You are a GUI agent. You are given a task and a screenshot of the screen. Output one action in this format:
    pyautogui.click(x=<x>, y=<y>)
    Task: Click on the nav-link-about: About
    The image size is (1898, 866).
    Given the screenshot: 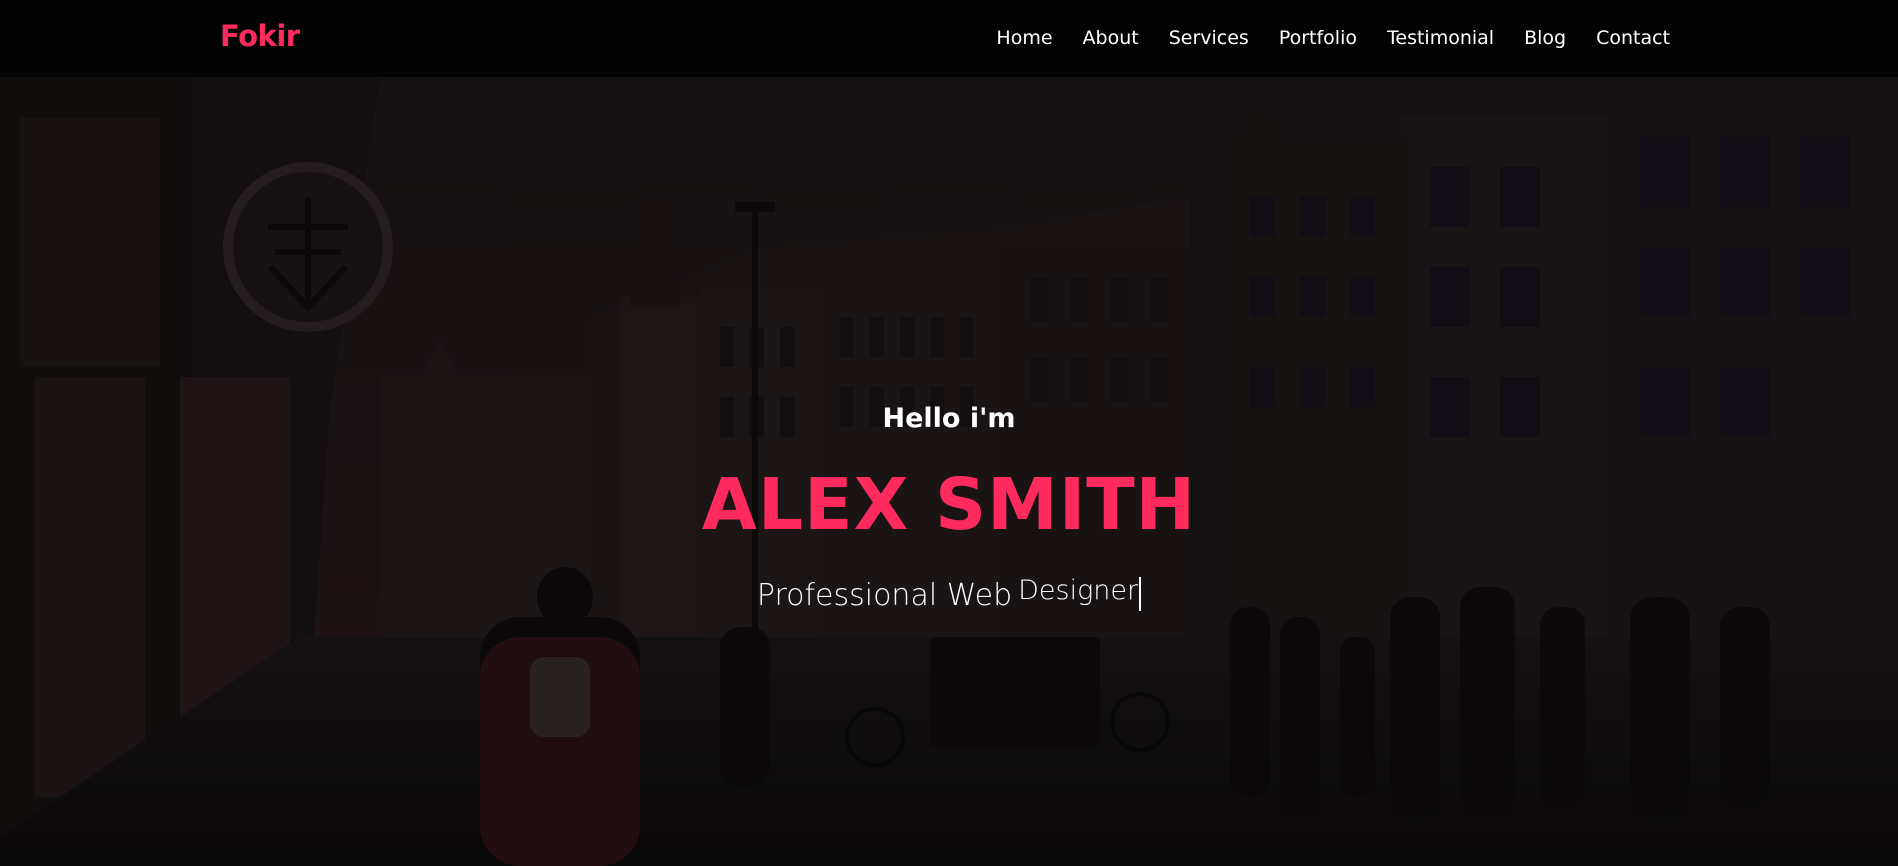 What is the action you would take?
    pyautogui.click(x=1111, y=38)
    